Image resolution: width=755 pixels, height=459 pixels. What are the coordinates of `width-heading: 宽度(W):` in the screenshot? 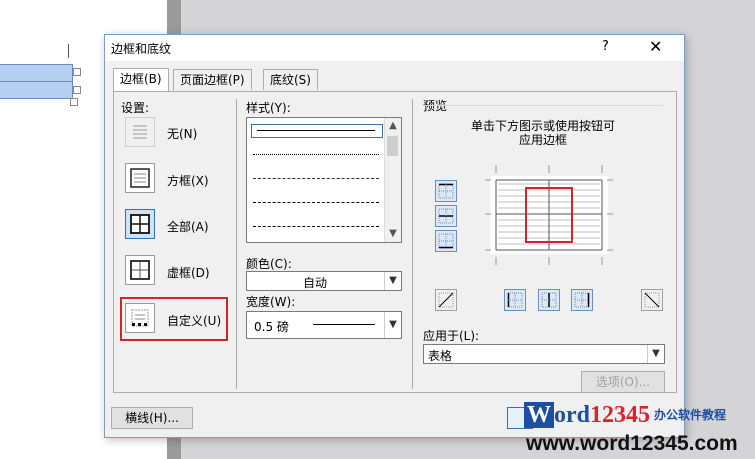 It's located at (271, 302).